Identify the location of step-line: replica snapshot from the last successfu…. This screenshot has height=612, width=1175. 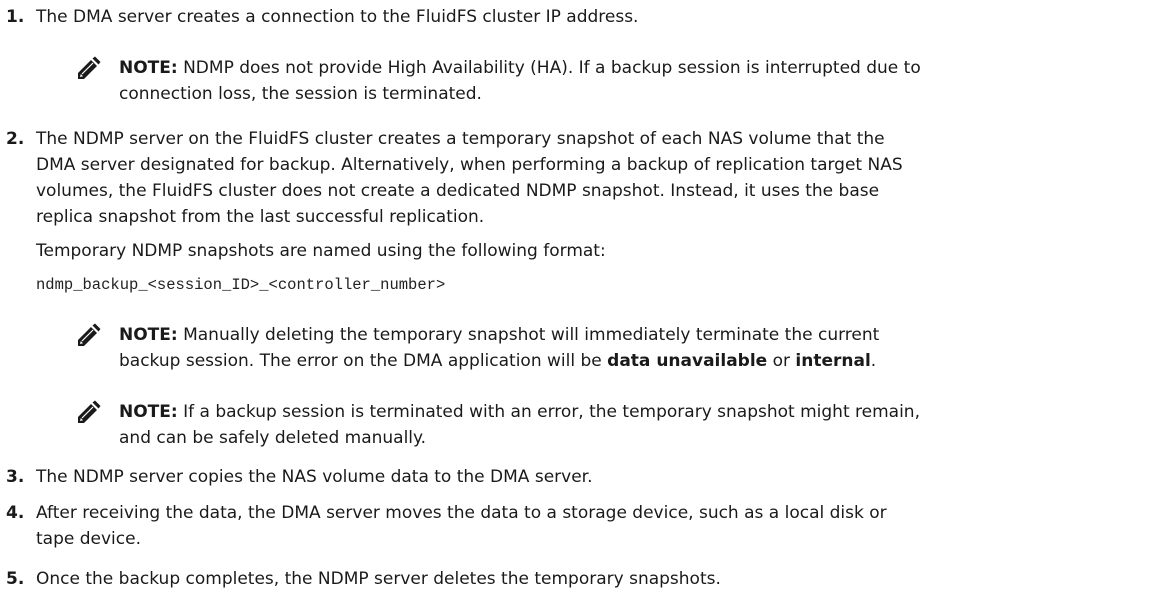
(260, 217).